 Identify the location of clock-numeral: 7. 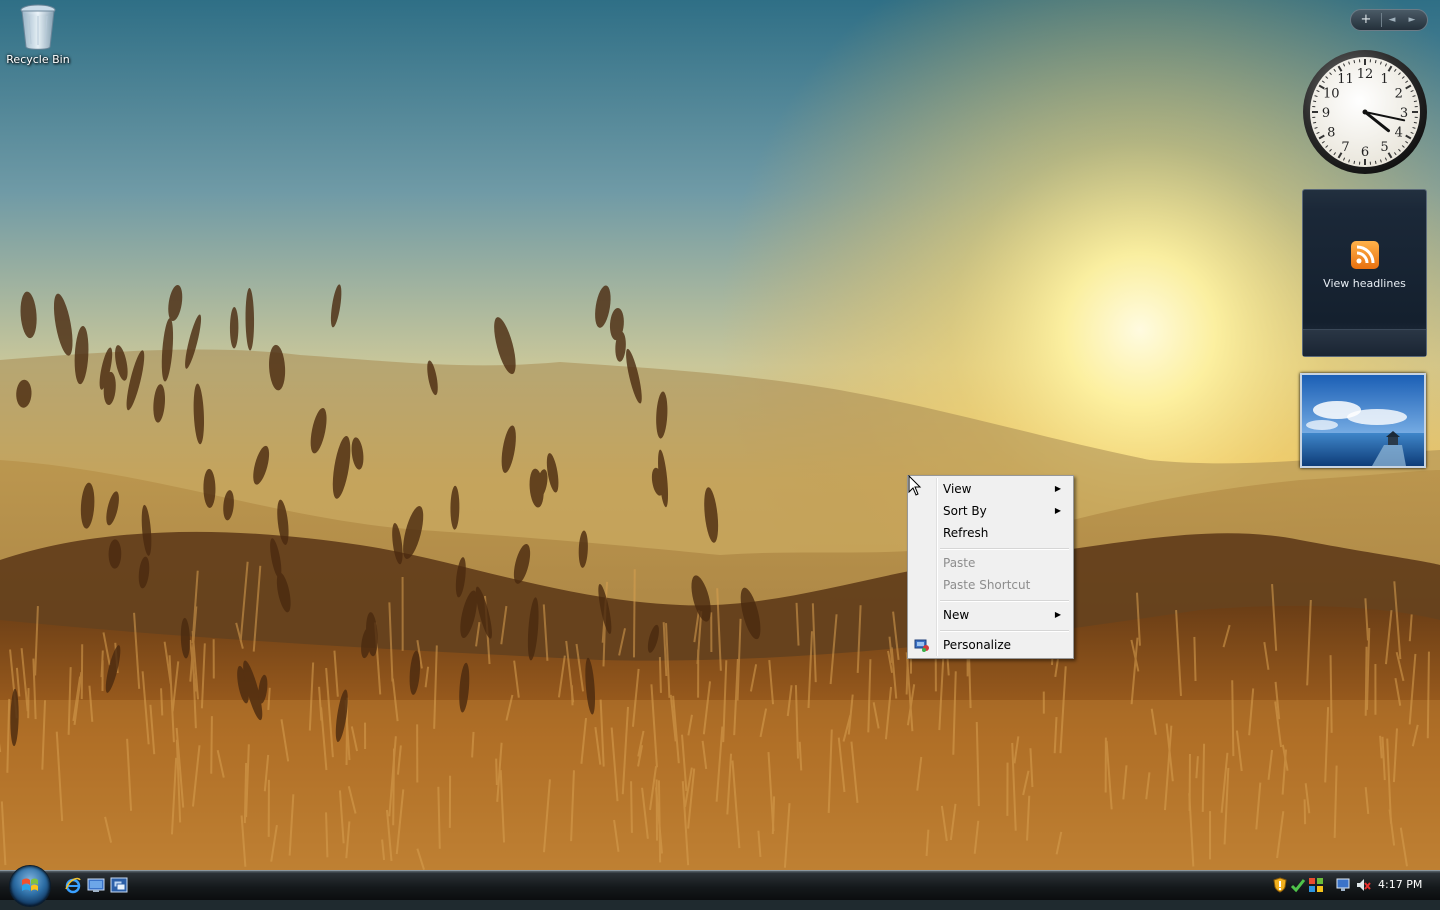
(1345, 147).